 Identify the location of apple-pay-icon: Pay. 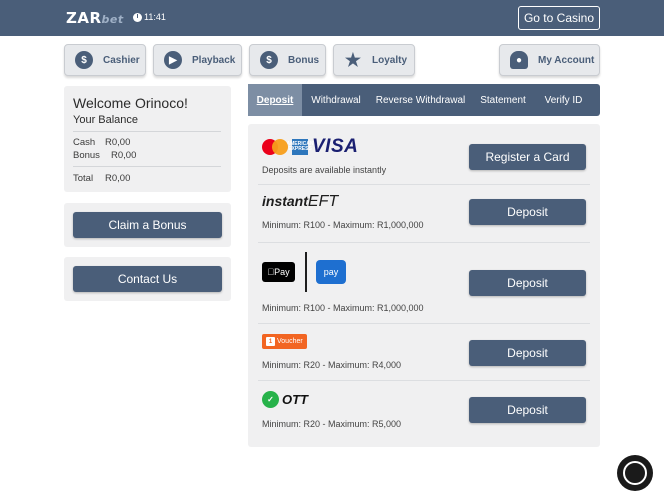
(278, 272).